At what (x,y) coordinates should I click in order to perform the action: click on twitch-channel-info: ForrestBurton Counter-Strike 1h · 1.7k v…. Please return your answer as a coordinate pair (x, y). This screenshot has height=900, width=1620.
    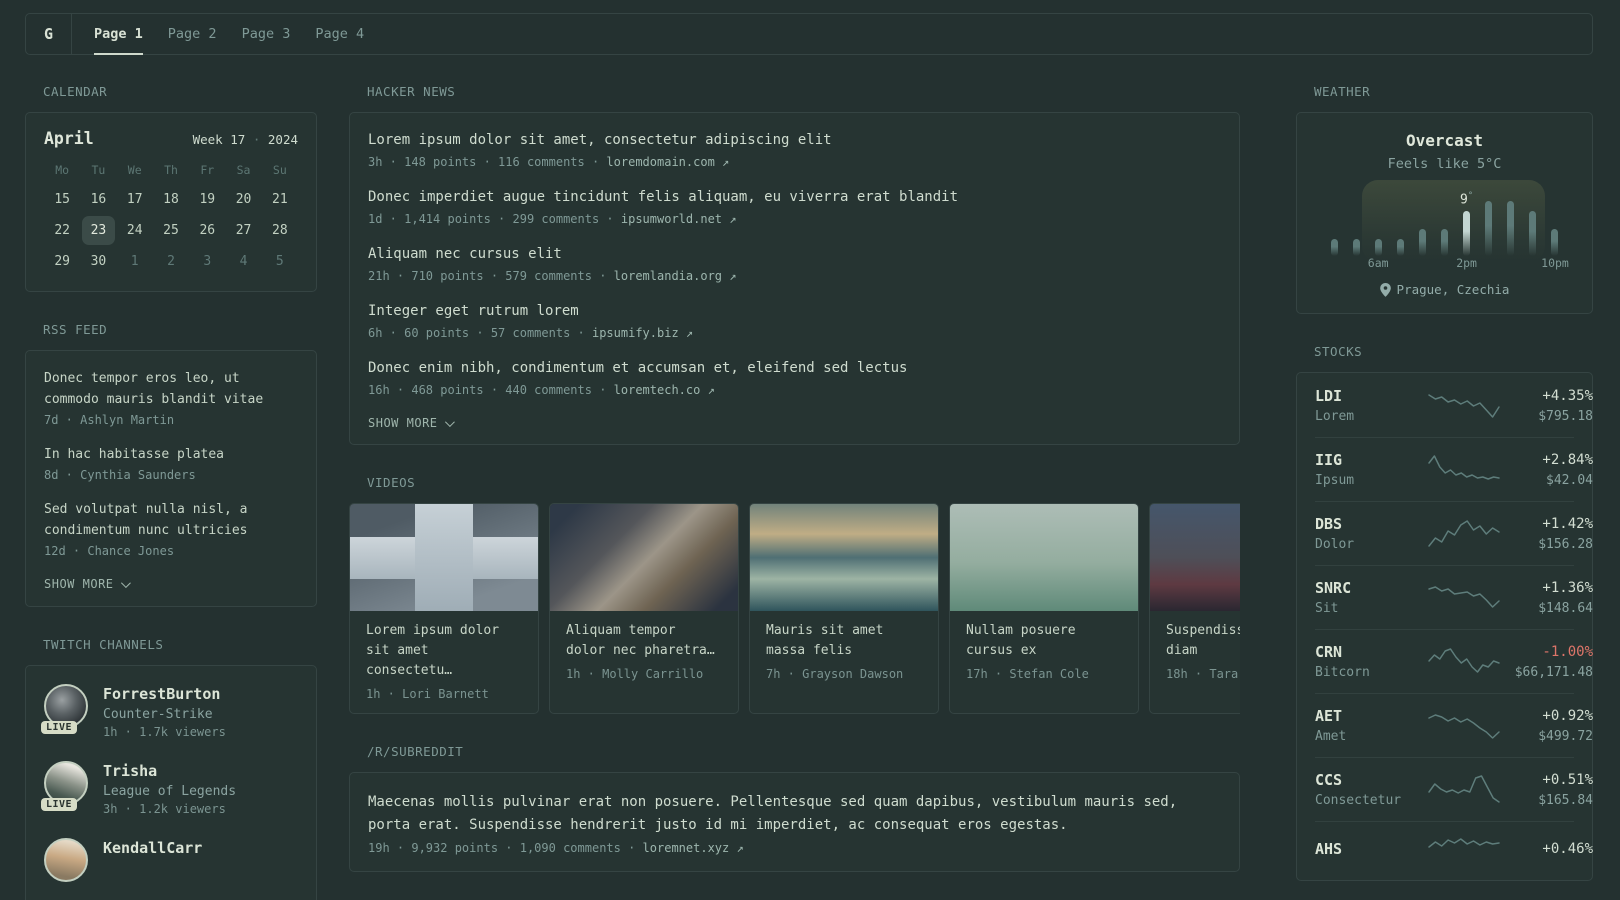
    Looking at the image, I should click on (164, 711).